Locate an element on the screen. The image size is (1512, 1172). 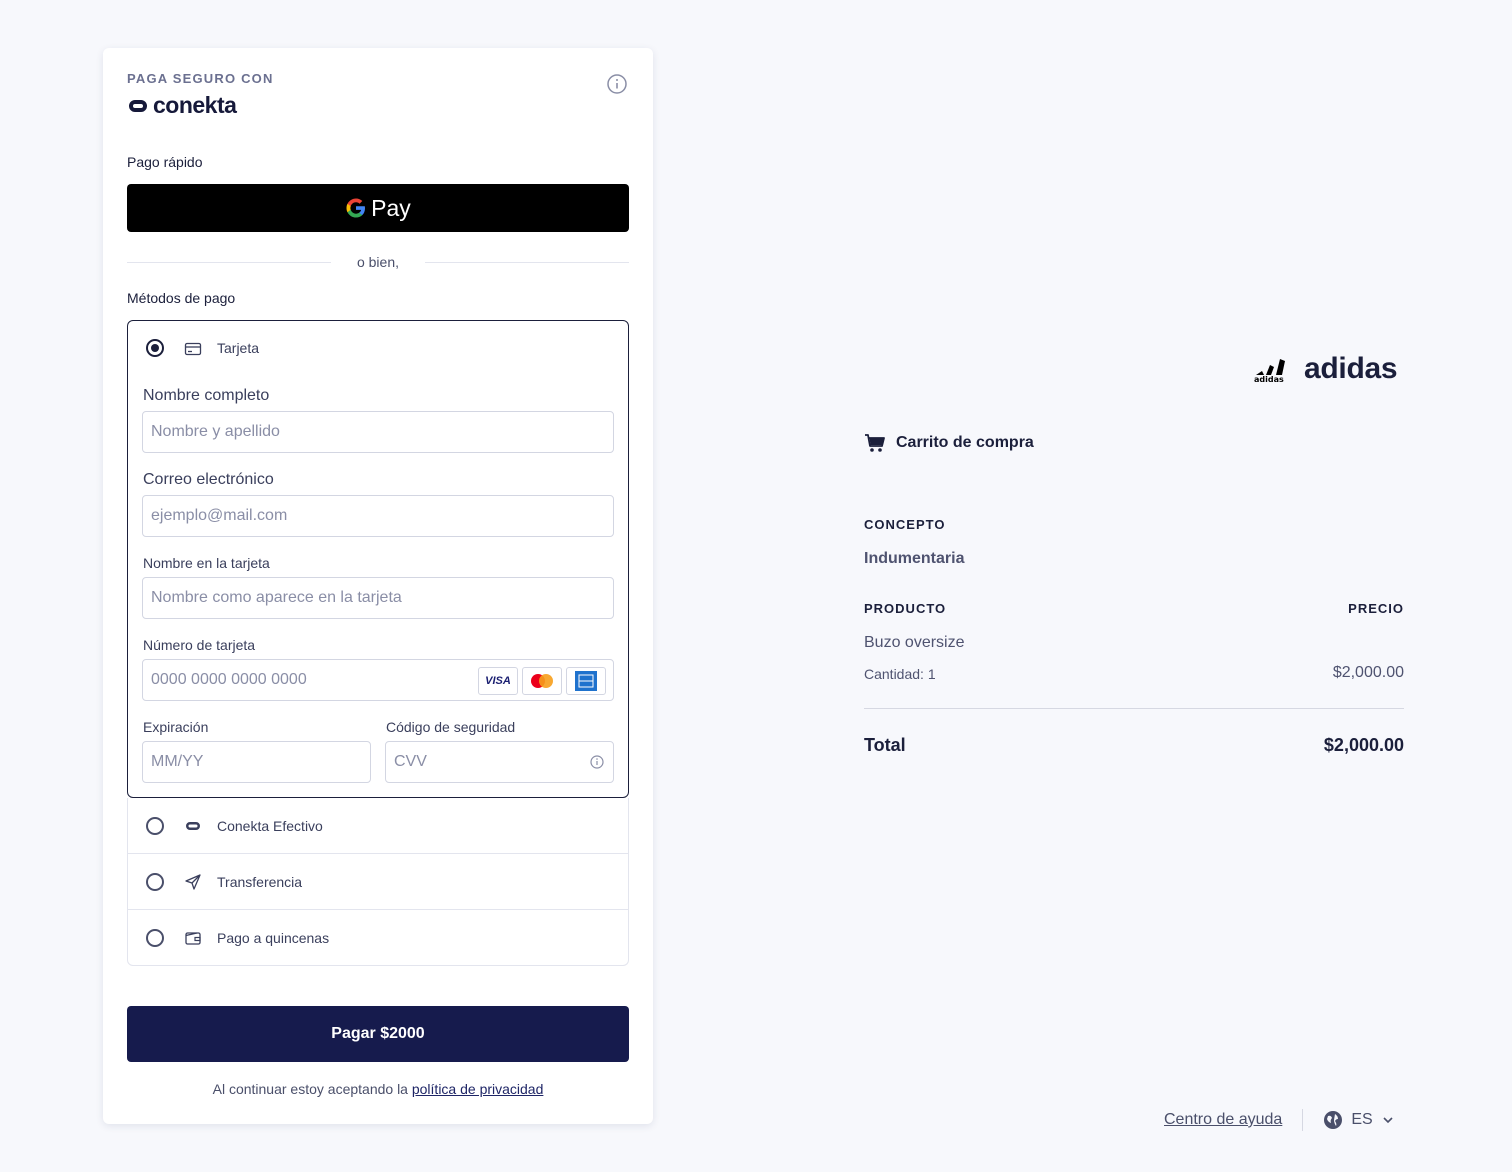
language-code: ES is located at coordinates (1362, 1119).